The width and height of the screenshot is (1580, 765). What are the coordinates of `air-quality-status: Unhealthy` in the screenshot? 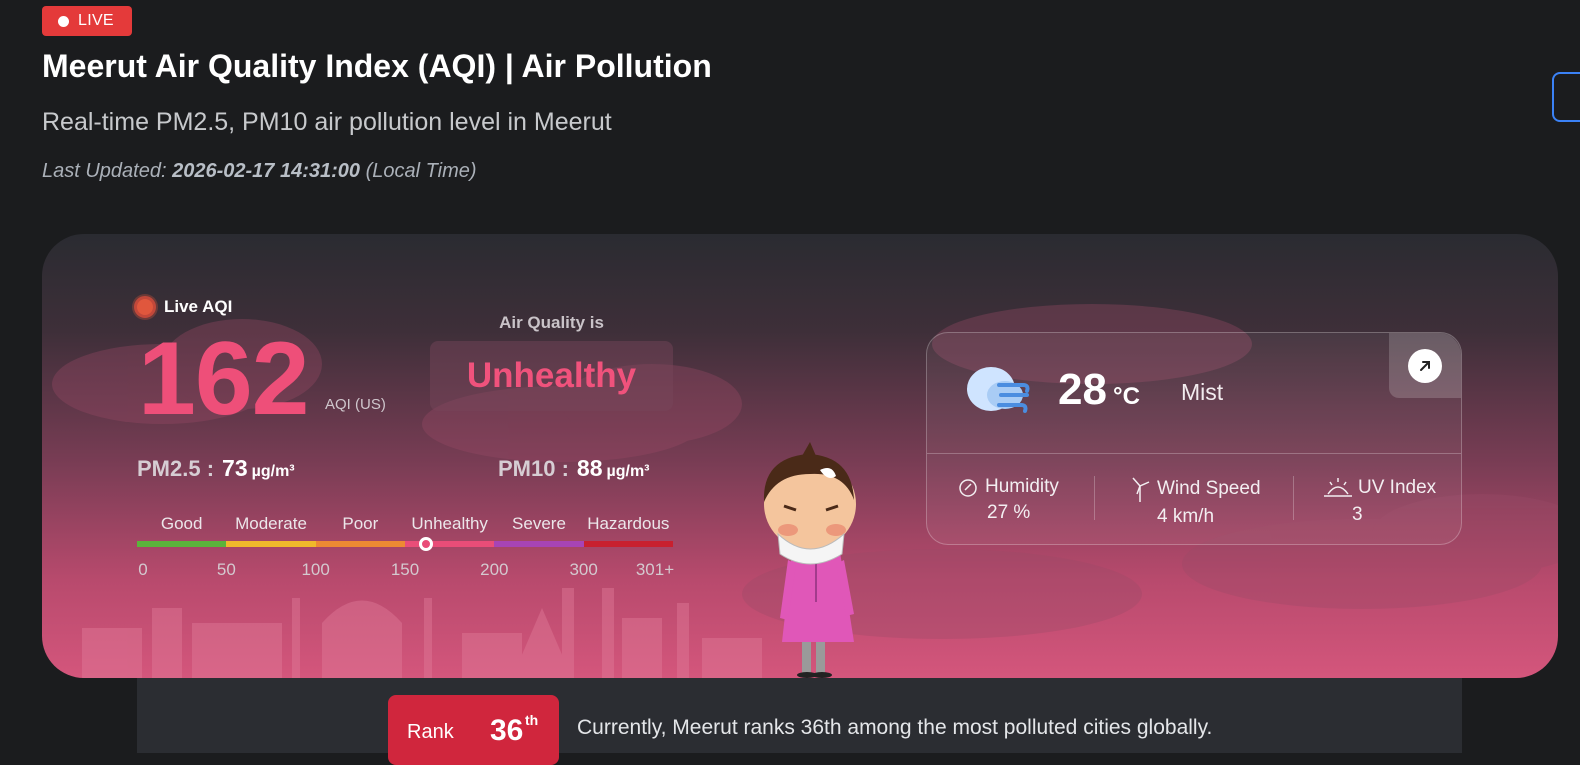 It's located at (551, 376).